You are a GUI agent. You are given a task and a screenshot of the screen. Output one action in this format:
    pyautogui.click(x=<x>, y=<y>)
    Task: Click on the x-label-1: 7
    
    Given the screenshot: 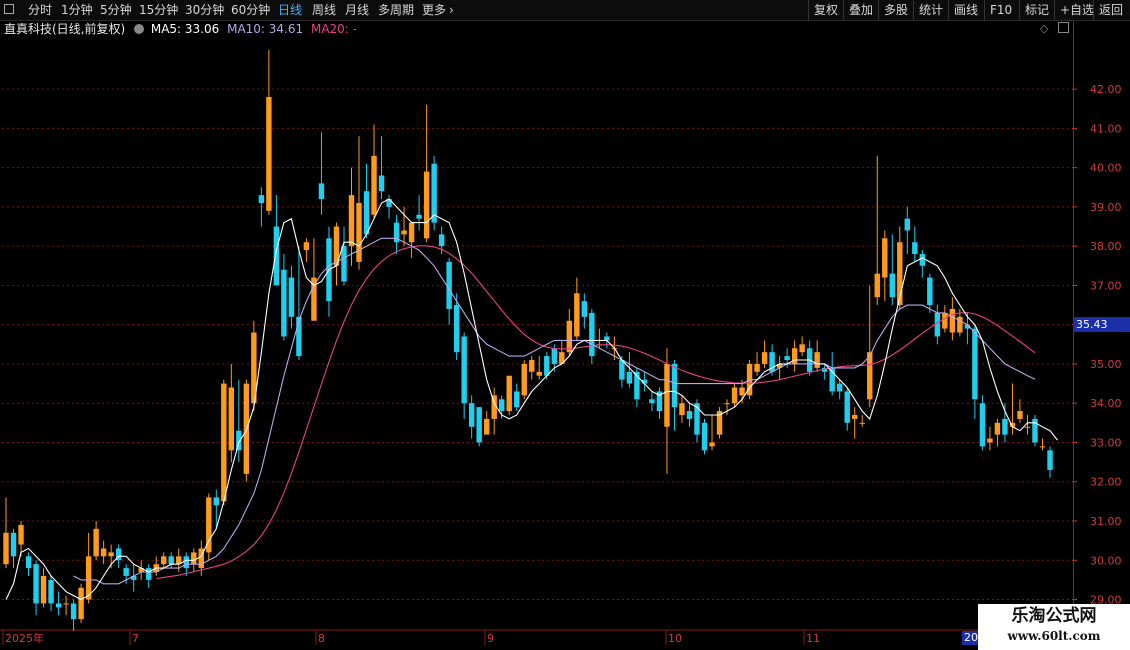 What is the action you would take?
    pyautogui.click(x=135, y=638)
    